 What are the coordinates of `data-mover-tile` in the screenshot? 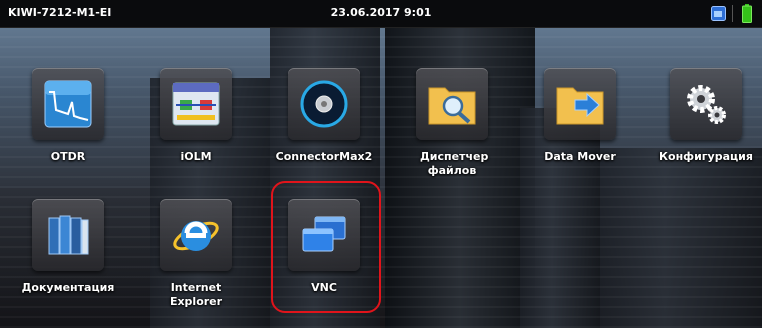 It's located at (580, 104).